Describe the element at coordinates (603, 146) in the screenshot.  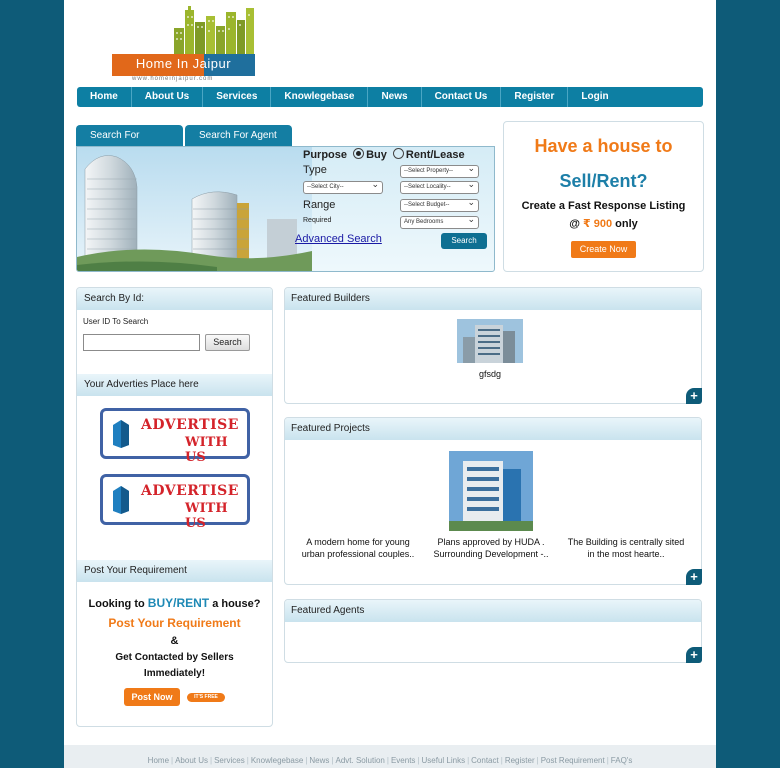
I see `promo-line1: Have a house to` at that location.